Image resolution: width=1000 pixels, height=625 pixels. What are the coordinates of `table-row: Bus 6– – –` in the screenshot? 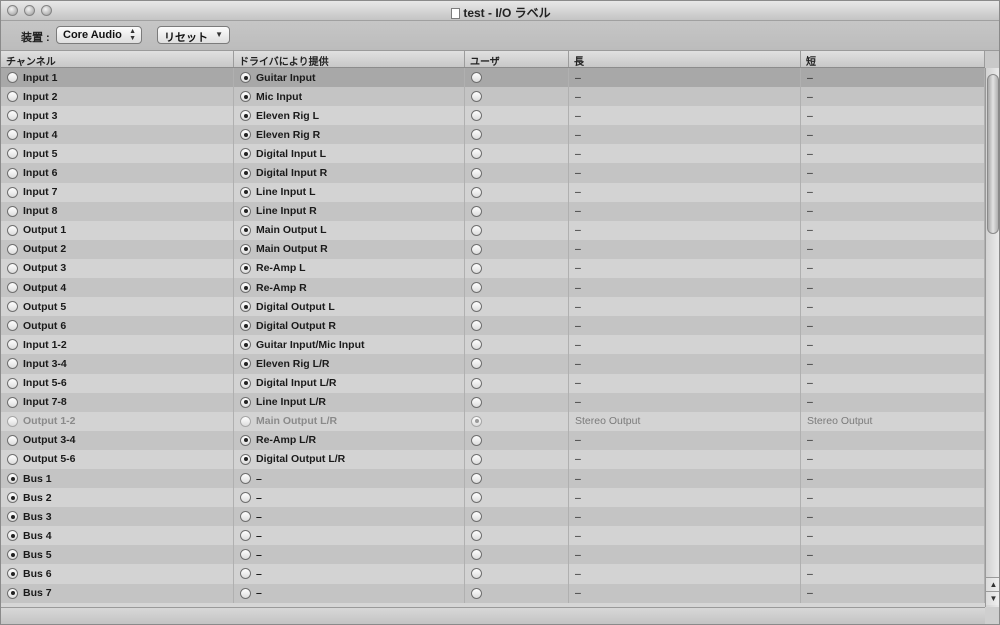 It's located at (493, 574).